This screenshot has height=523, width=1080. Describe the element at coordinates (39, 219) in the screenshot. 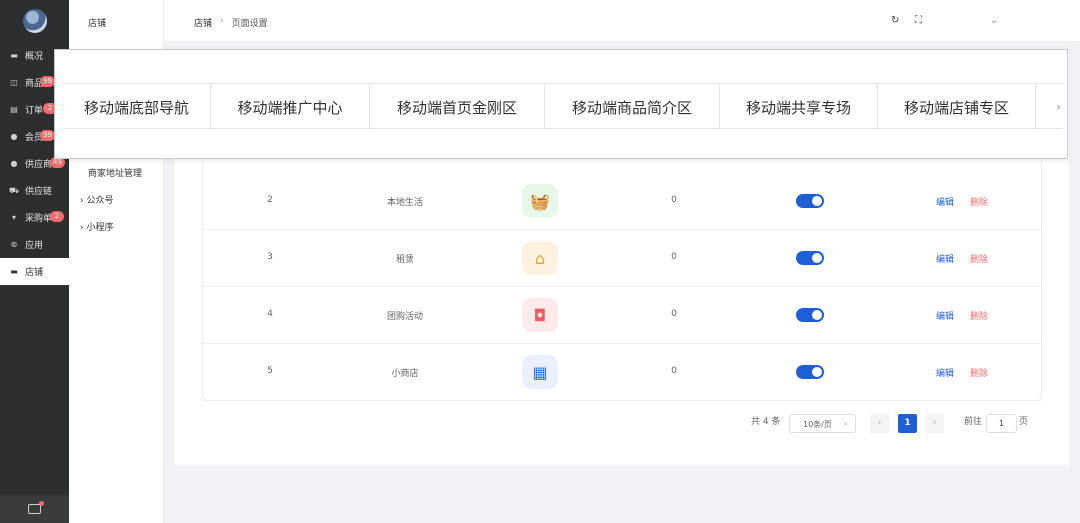

I see `sidebar-item-label: 采购单` at that location.